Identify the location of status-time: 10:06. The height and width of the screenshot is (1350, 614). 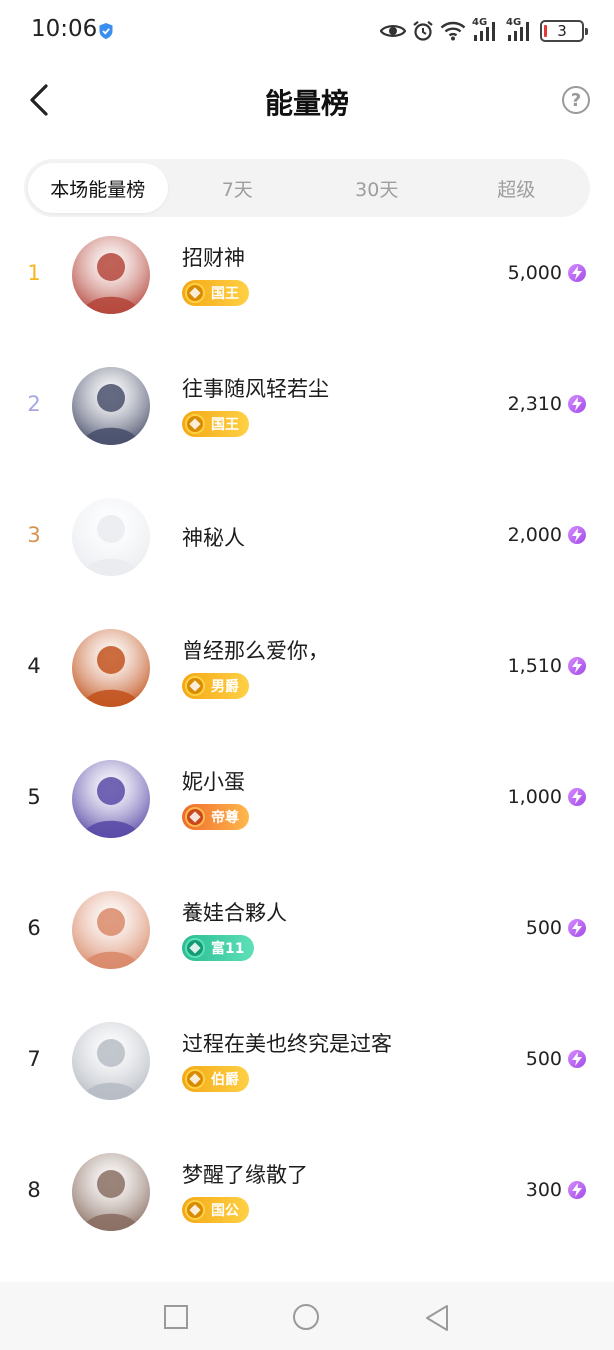
(64, 29).